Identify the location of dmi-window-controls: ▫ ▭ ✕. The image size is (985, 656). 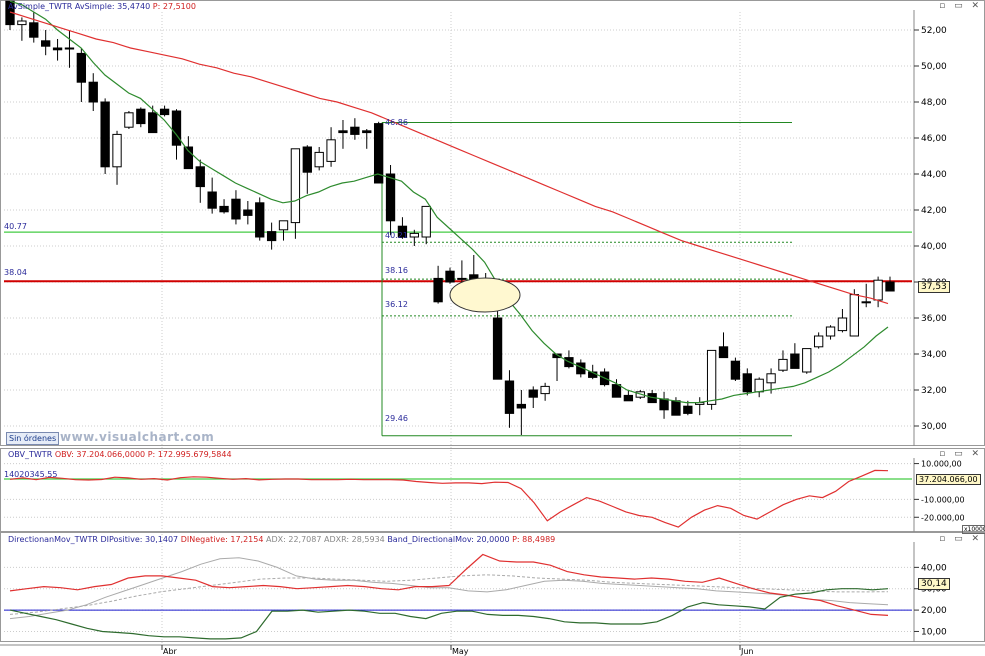
(960, 539).